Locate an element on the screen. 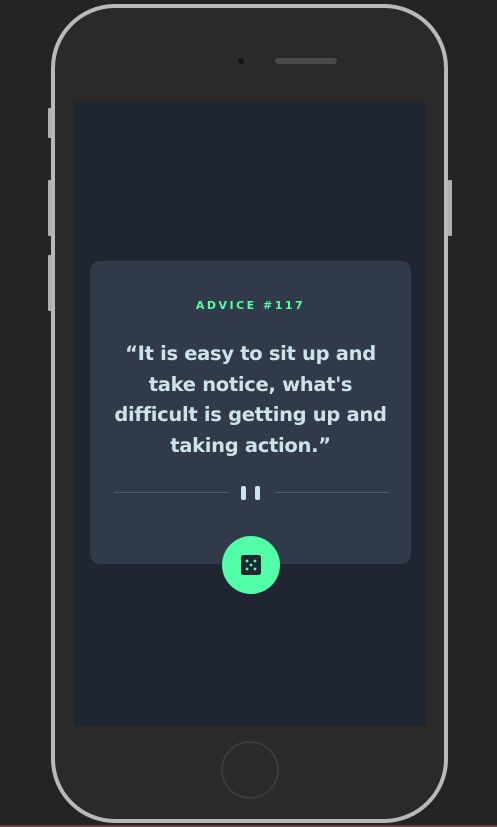  volume-down-button is located at coordinates (50, 283).